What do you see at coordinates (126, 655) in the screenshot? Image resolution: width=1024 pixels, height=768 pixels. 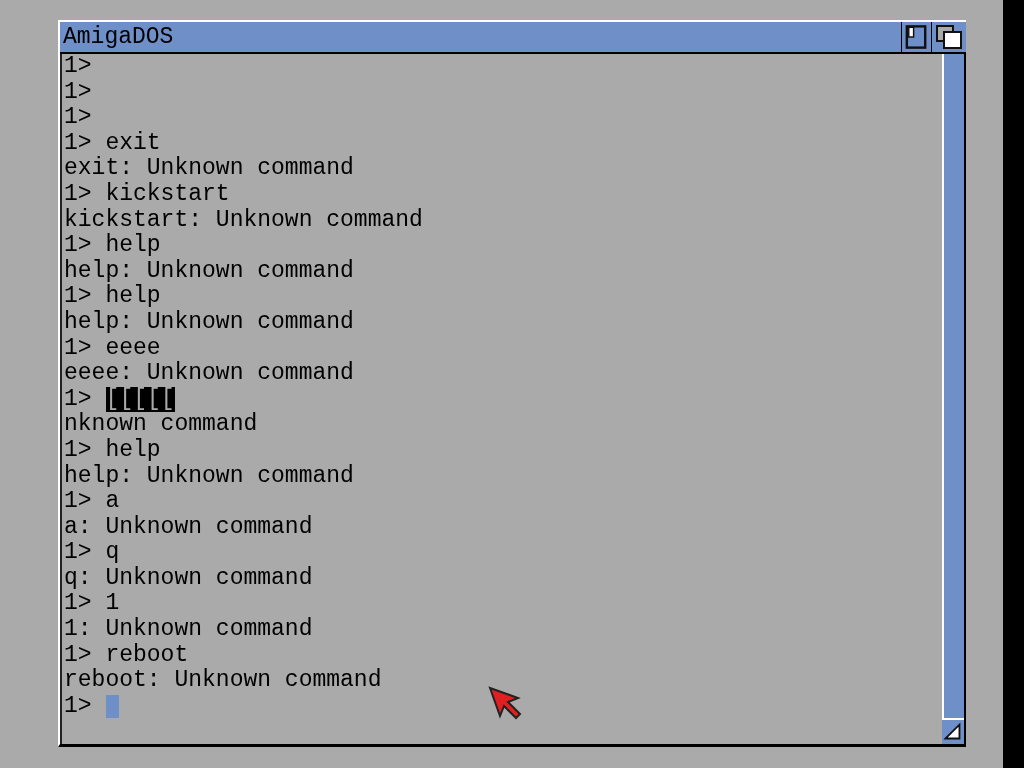 I see `prompt-line: 1> reboot` at bounding box center [126, 655].